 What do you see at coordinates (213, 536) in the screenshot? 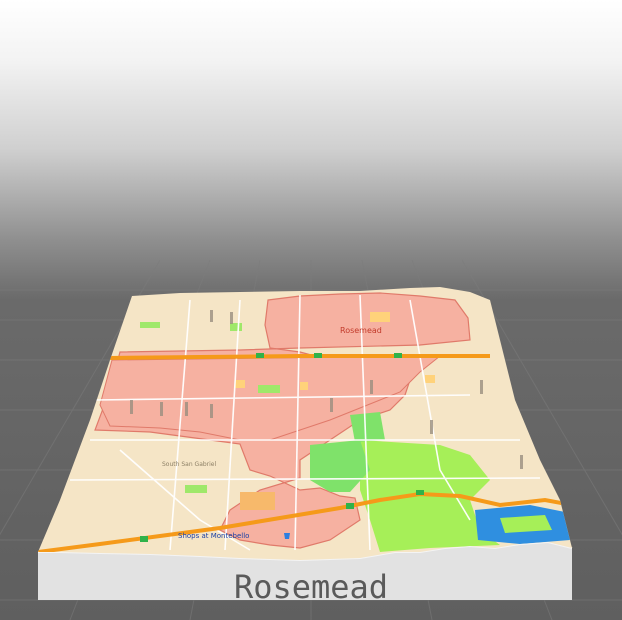
I see `shopping-center-label: Shops at Montebello` at bounding box center [213, 536].